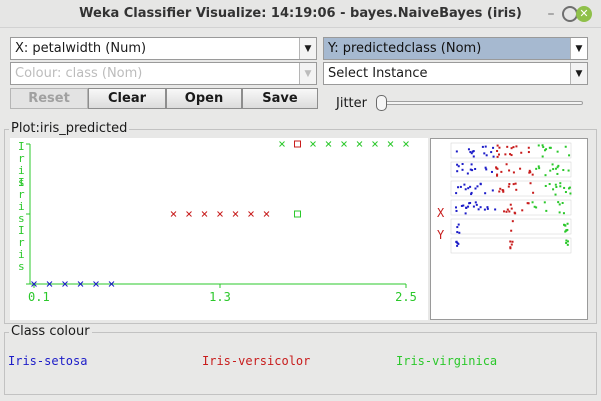  I want to click on minimize-icon: –, so click(551, 14).